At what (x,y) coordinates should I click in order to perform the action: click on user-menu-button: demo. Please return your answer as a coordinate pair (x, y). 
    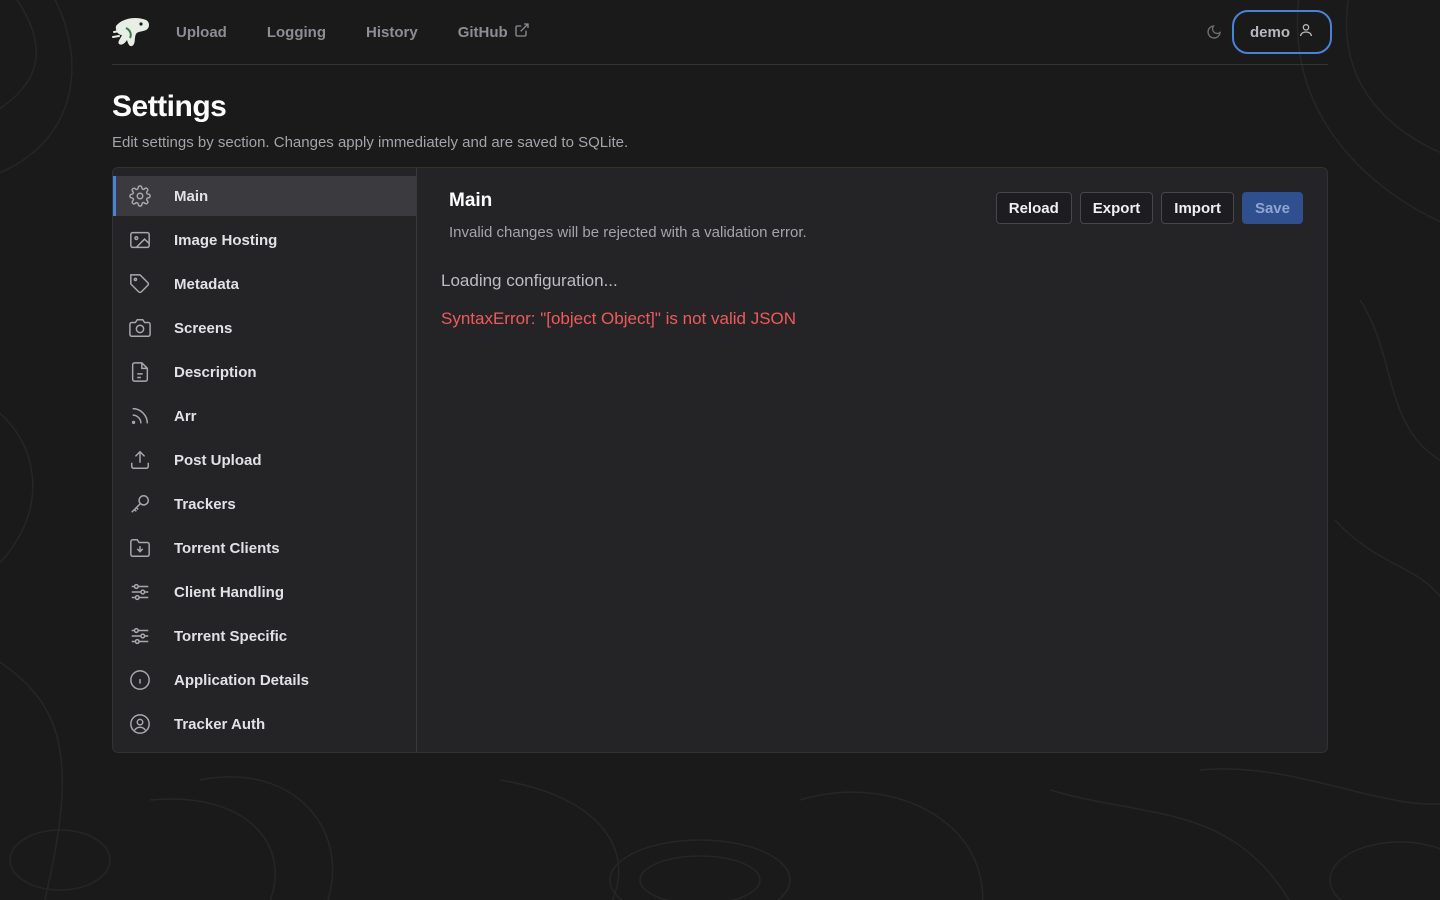
    Looking at the image, I should click on (1281, 32).